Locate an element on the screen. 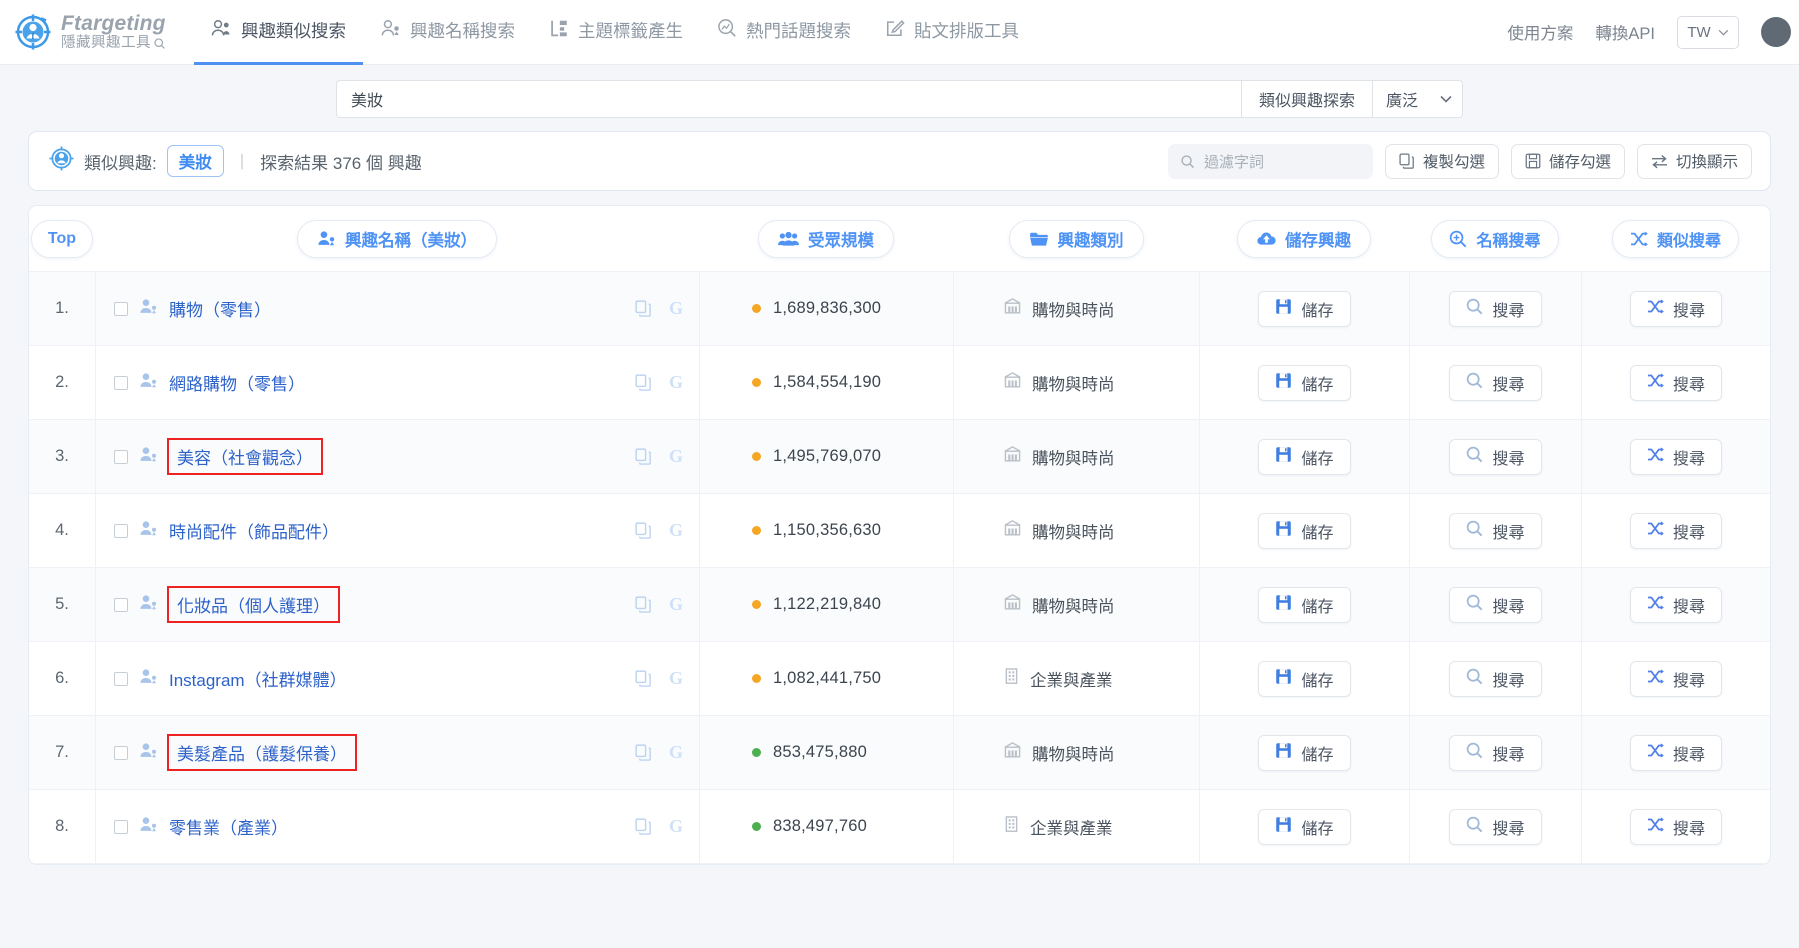  row-similar-search-cell: 搜尋 is located at coordinates (1675, 456).